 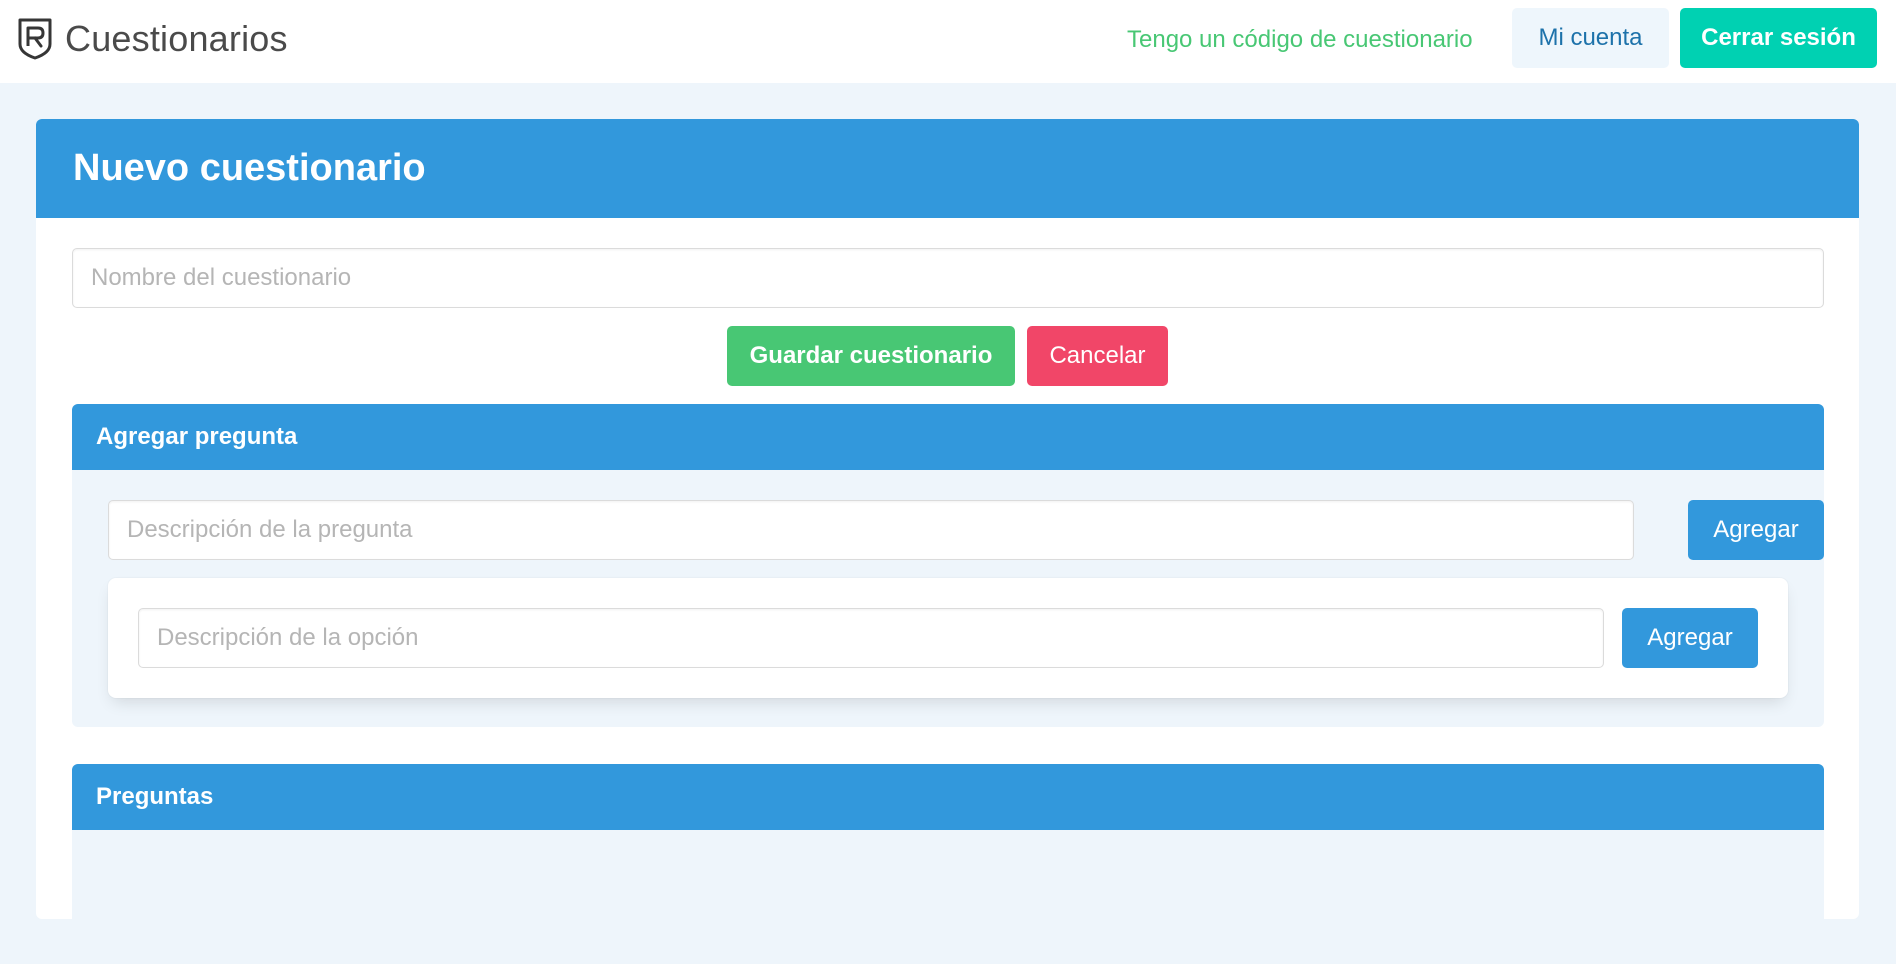 What do you see at coordinates (197, 436) in the screenshot?
I see `add-question-title: Agregar pregunta` at bounding box center [197, 436].